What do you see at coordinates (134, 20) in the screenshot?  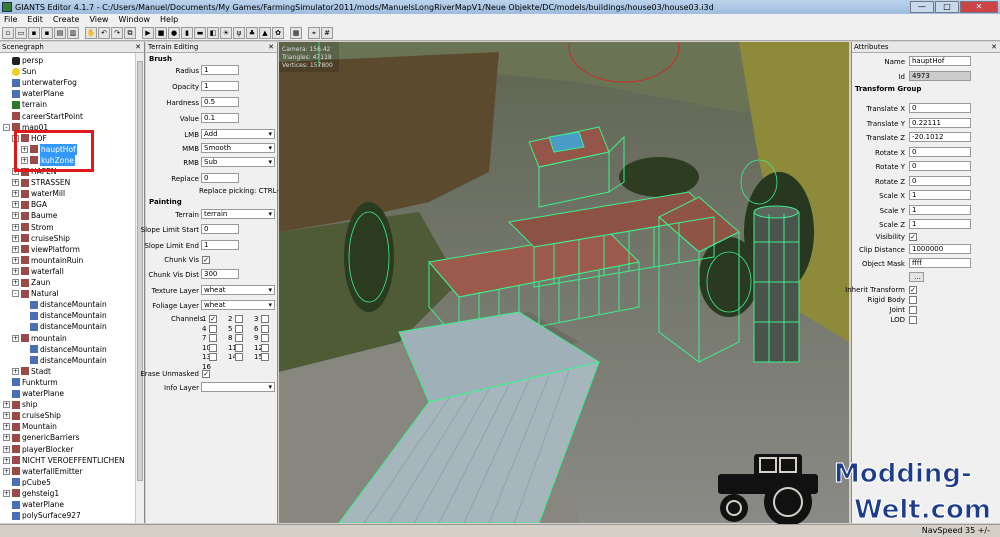 I see `menu-window: Window` at bounding box center [134, 20].